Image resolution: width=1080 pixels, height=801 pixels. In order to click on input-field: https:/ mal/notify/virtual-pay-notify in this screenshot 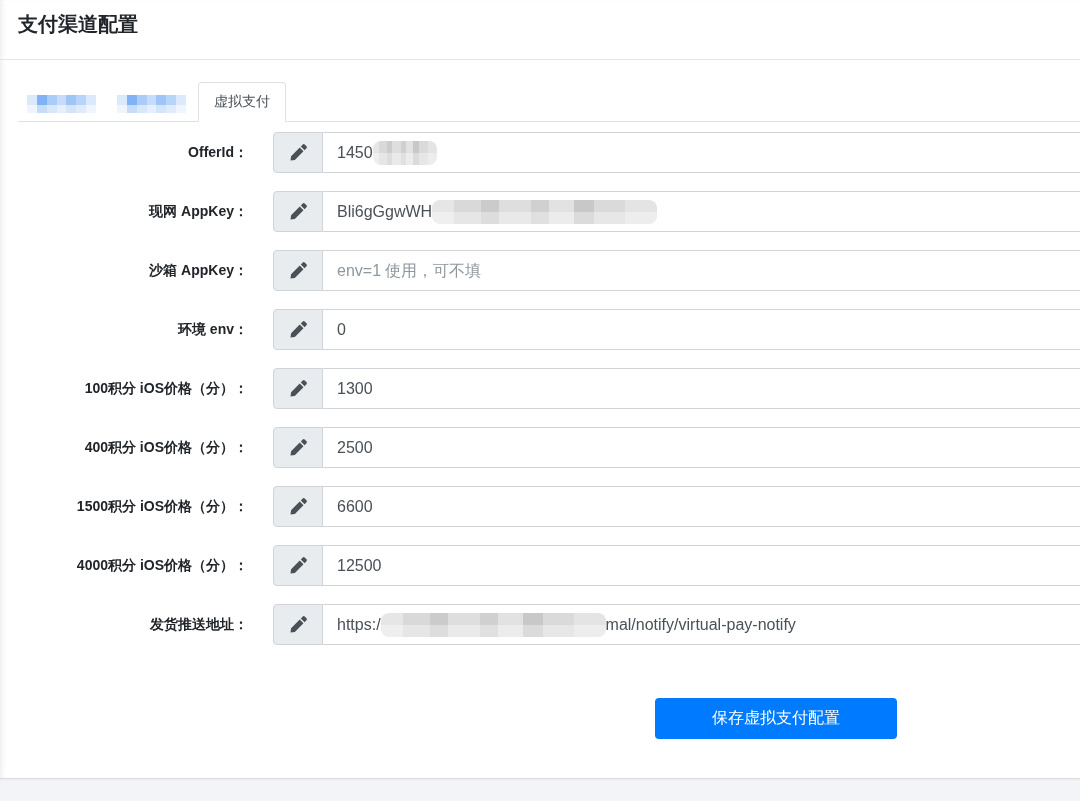, I will do `click(701, 624)`.